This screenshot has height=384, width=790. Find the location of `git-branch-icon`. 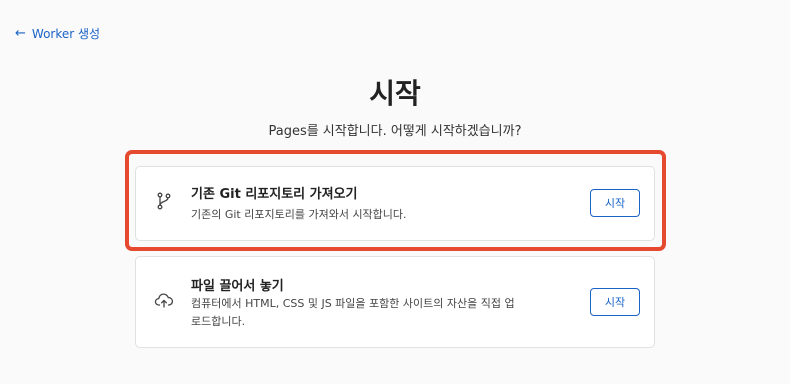

git-branch-icon is located at coordinates (164, 201).